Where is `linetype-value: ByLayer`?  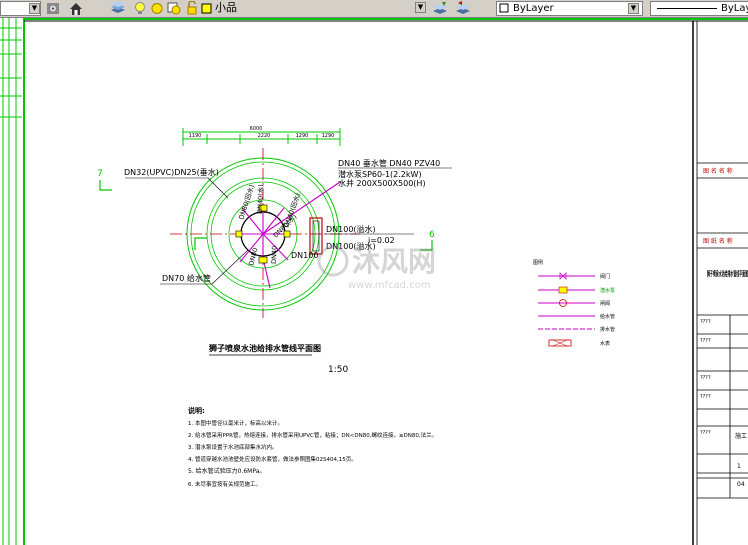
linetype-value: ByLayer is located at coordinates (734, 8).